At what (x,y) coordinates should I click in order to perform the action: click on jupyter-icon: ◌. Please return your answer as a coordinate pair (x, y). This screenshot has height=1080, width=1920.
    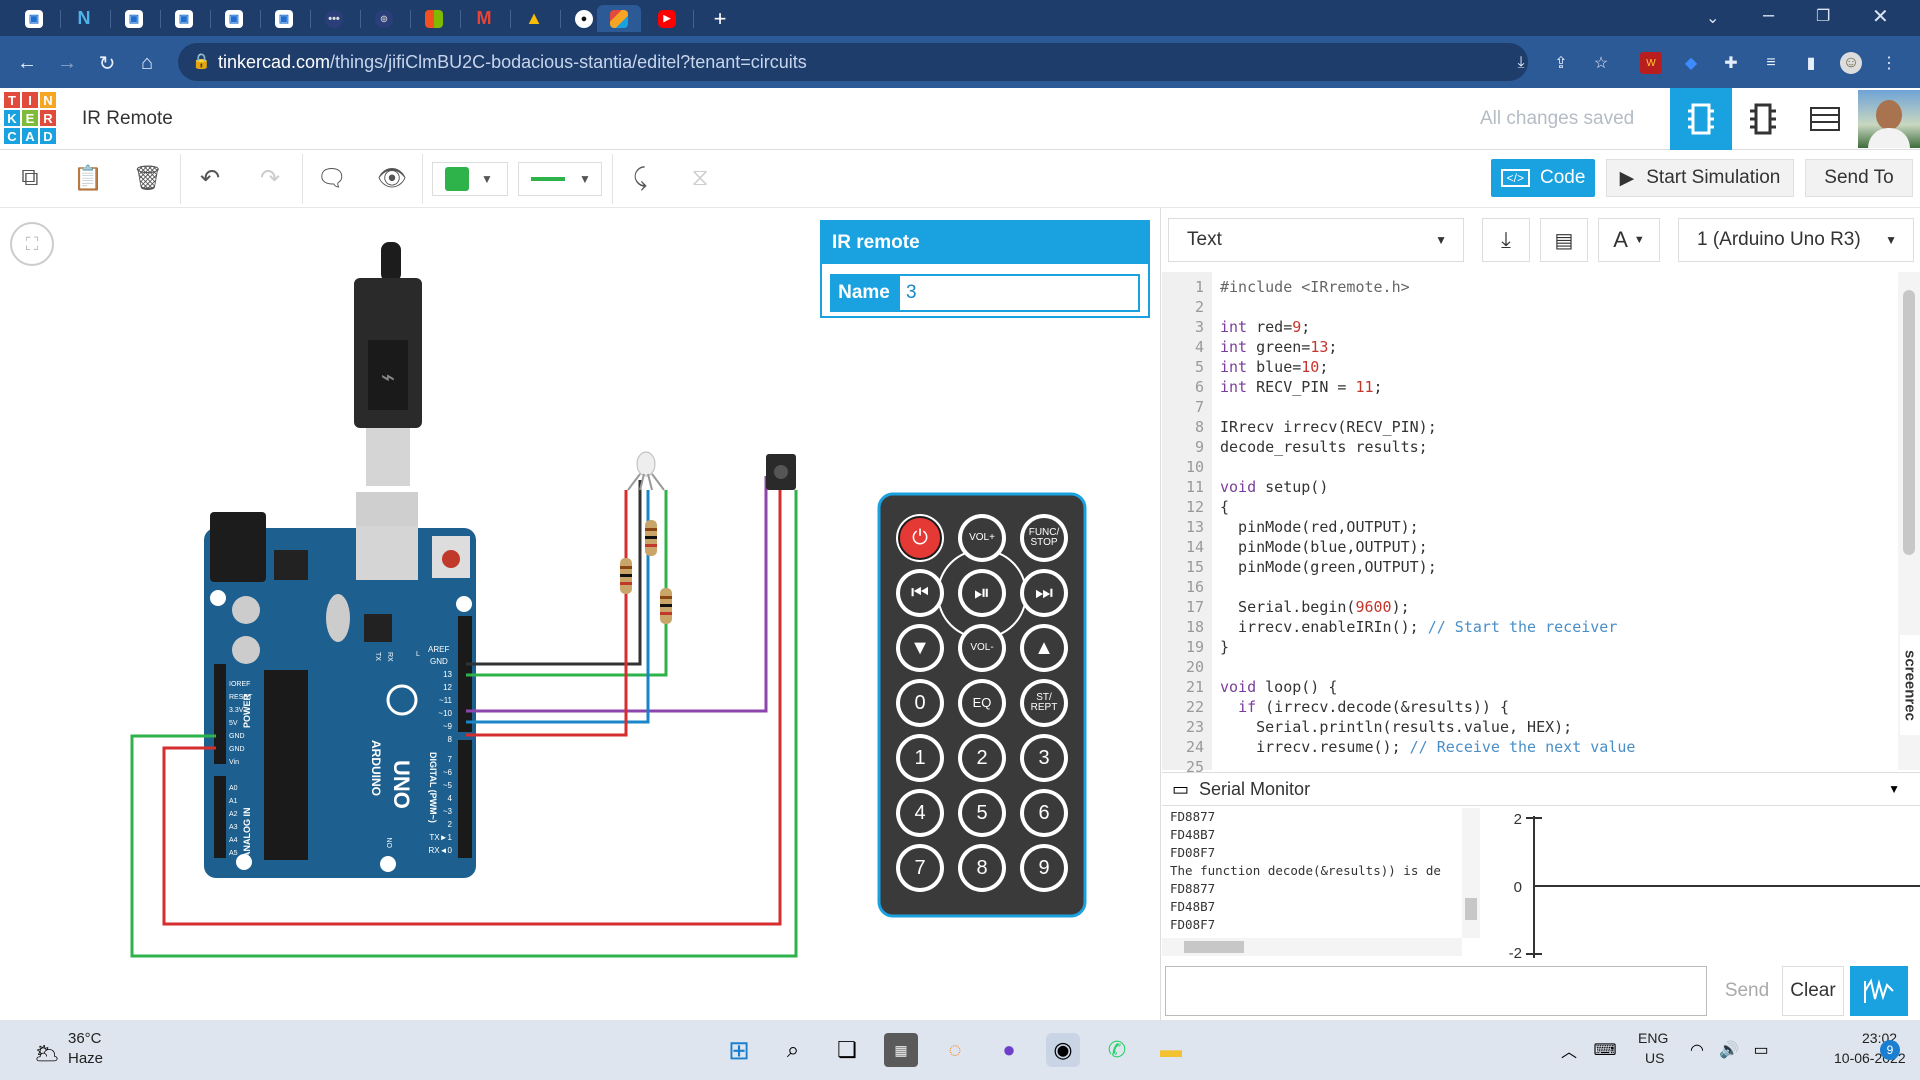
    Looking at the image, I should click on (955, 1050).